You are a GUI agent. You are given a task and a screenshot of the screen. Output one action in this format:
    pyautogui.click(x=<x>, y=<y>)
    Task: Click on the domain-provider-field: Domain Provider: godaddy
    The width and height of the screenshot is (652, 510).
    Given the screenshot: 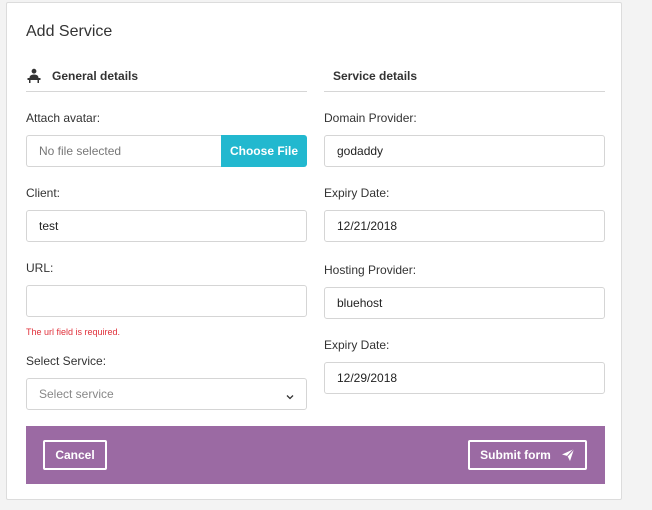 What is the action you would take?
    pyautogui.click(x=464, y=139)
    